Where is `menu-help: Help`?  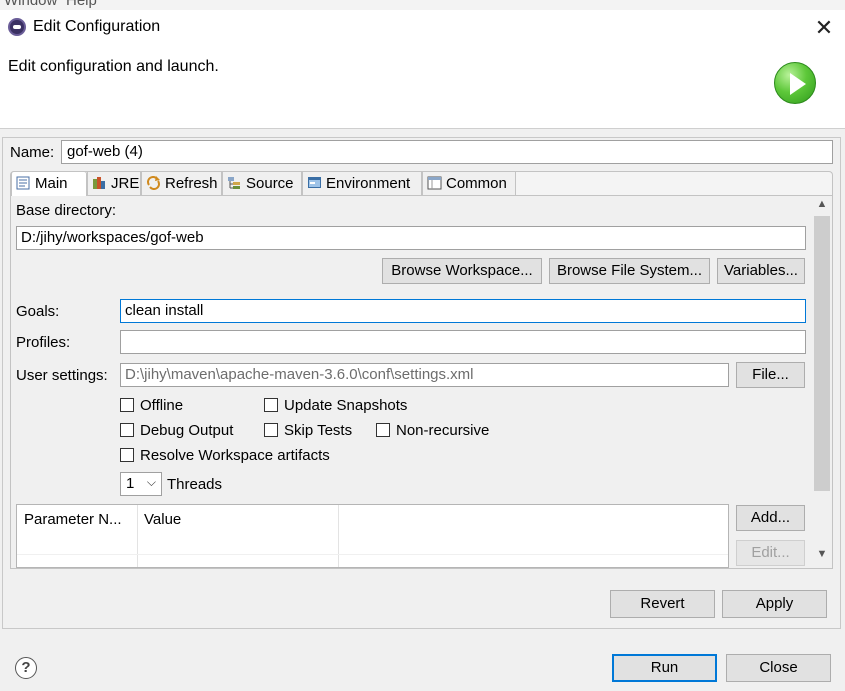
menu-help: Help is located at coordinates (81, 4).